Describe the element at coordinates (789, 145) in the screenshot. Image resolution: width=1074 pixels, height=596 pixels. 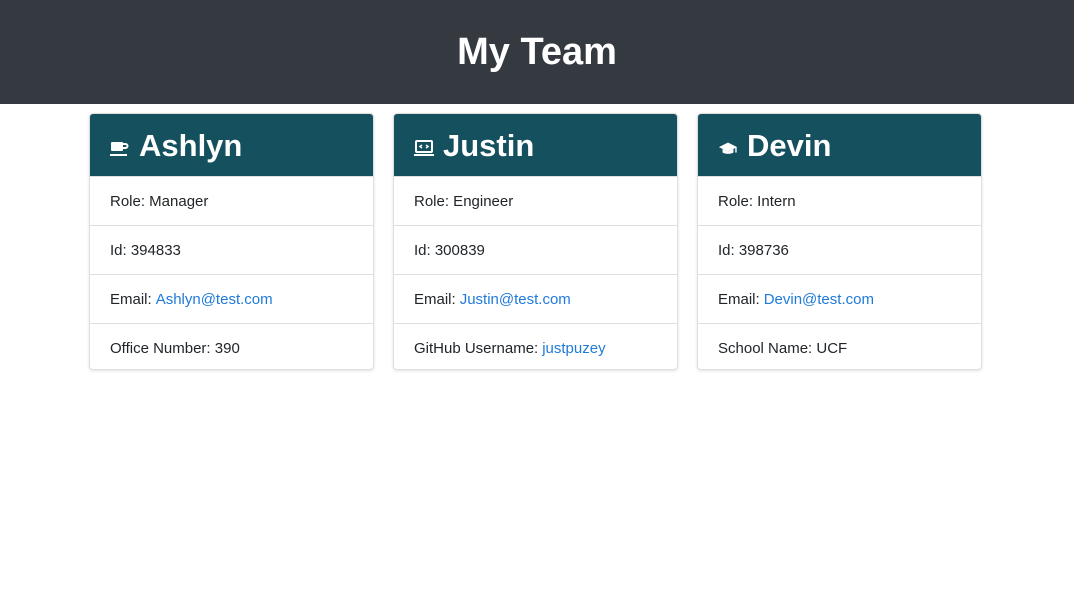
I see `employee-name: Devin` at that location.